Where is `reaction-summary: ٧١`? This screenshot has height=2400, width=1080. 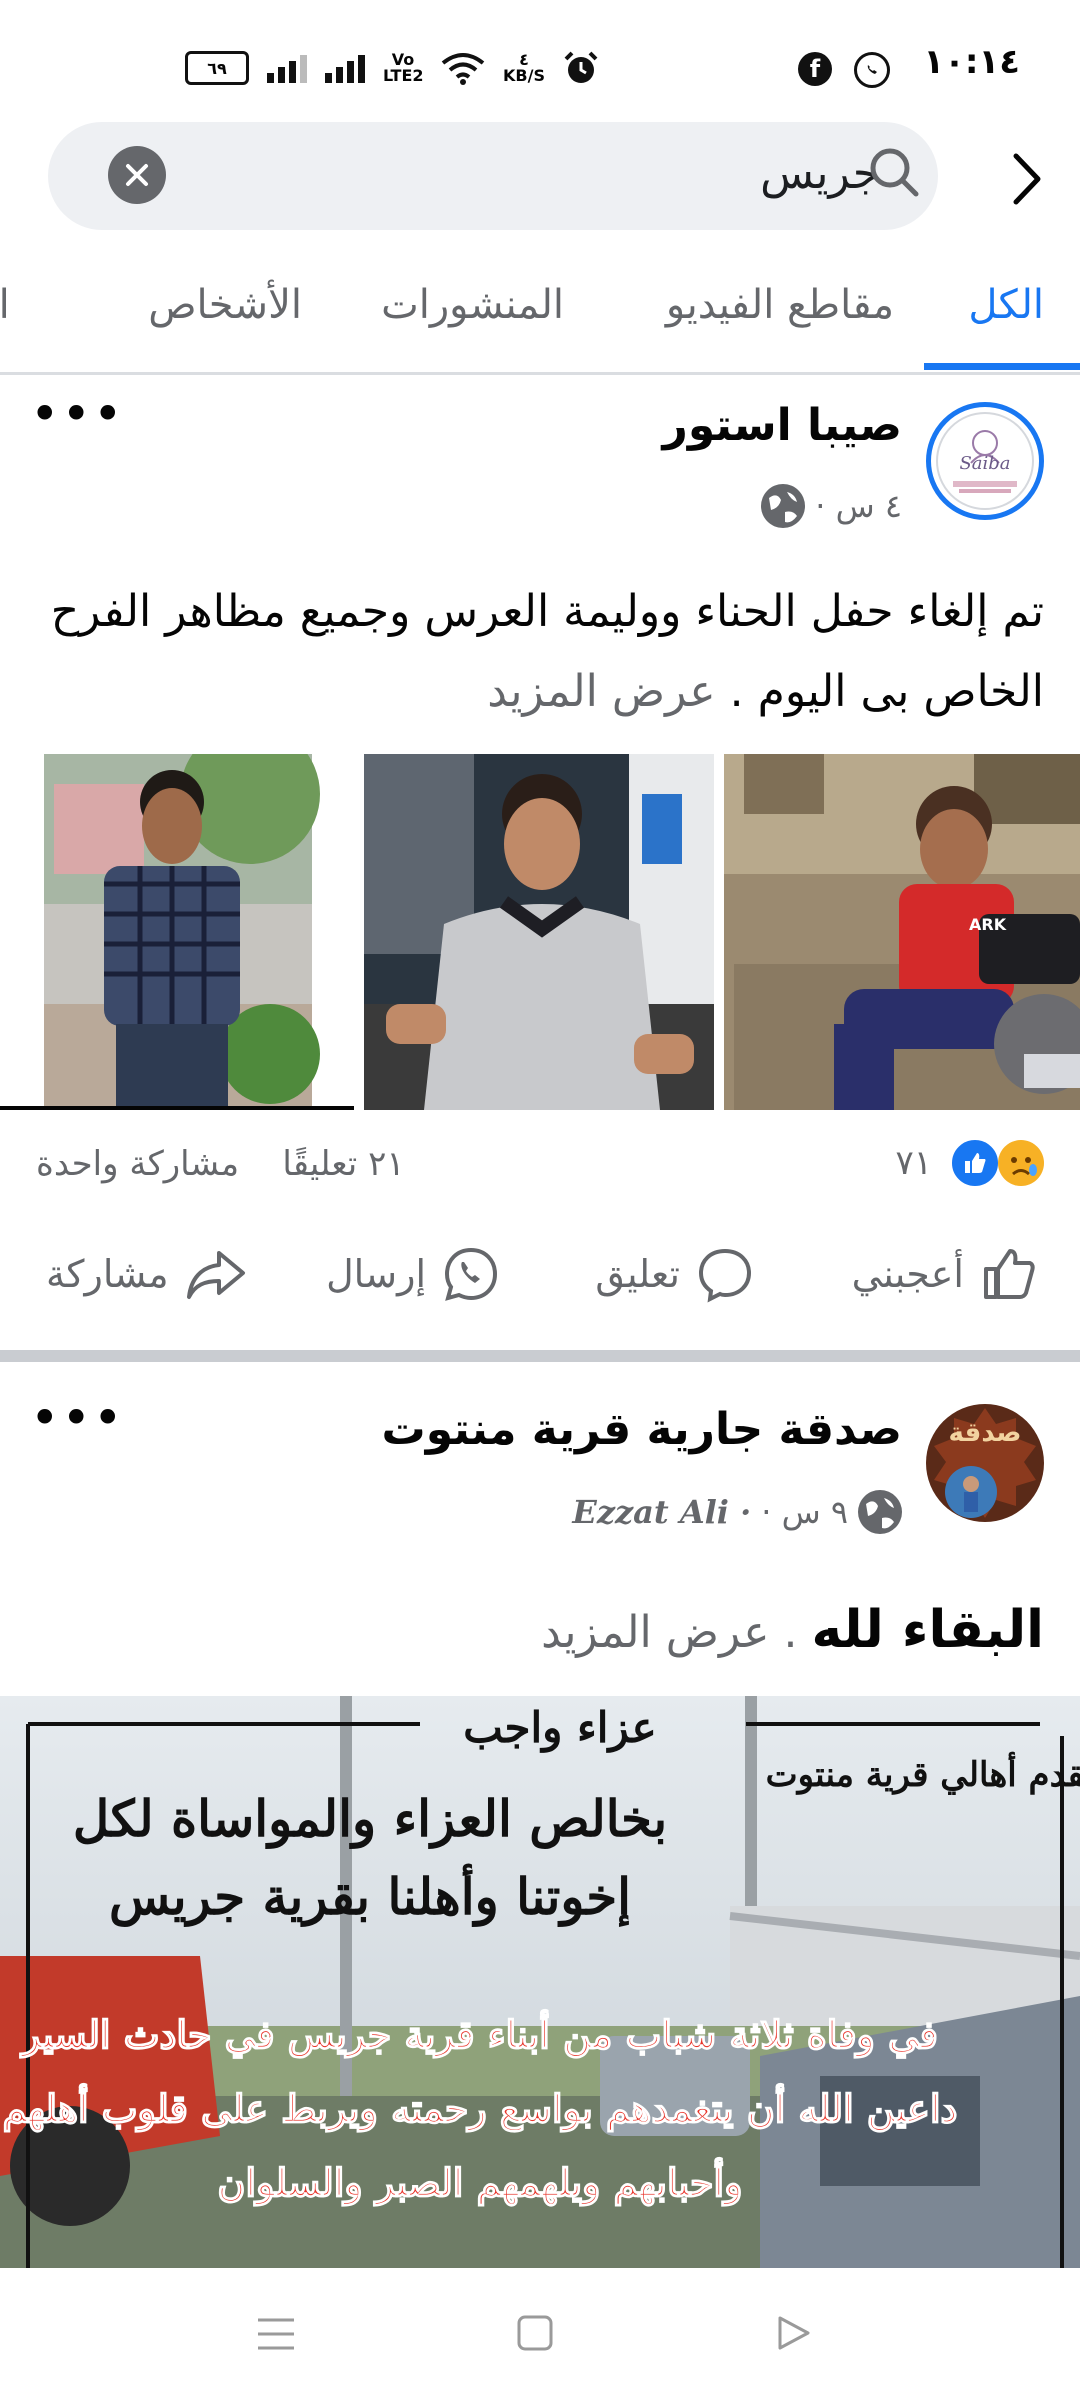 reaction-summary: ٧١ is located at coordinates (969, 1163).